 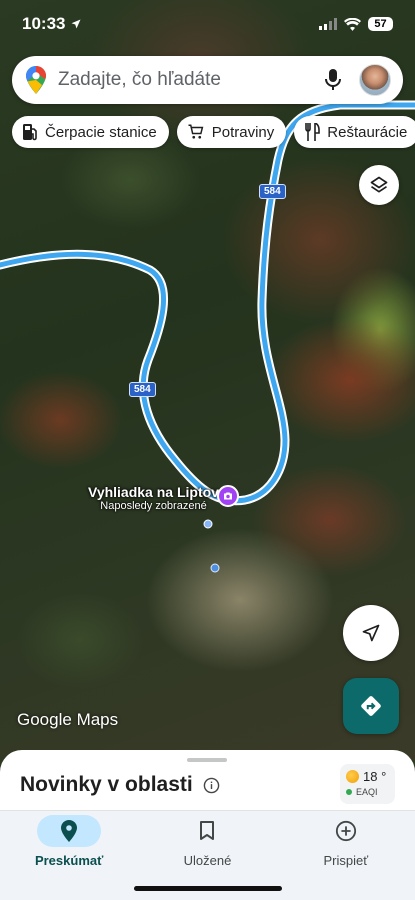 I want to click on place-name: Vyhliadka na Liptov, so click(x=153, y=492).